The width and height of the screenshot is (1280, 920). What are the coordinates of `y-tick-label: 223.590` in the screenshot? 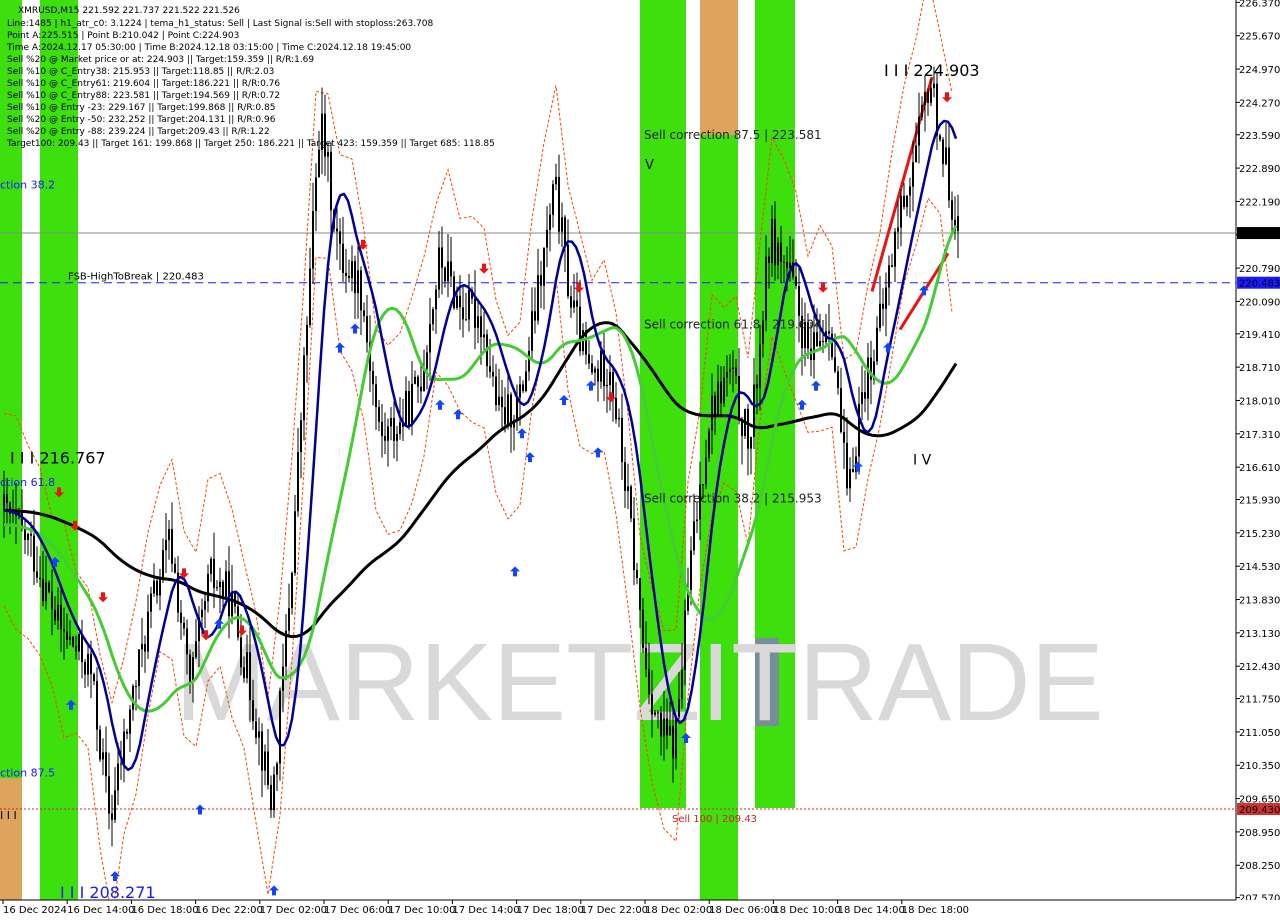 It's located at (1259, 136).